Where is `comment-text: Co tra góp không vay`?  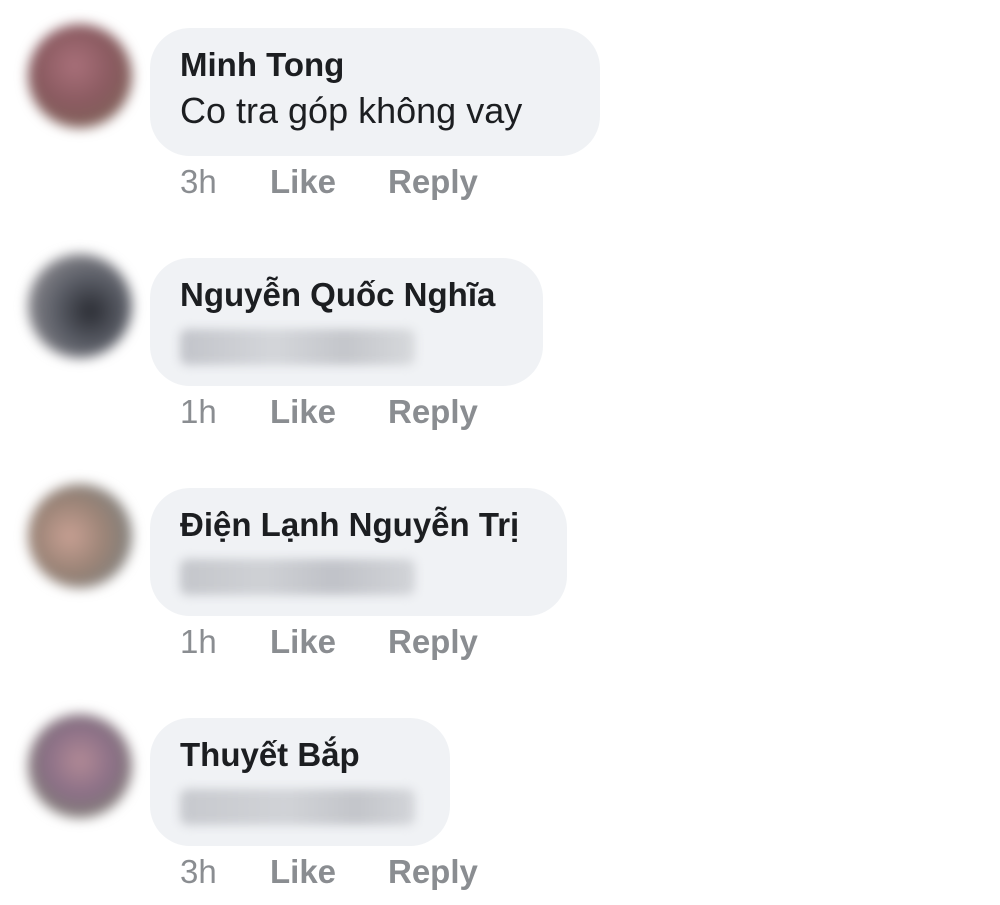 comment-text: Co tra góp không vay is located at coordinates (351, 110).